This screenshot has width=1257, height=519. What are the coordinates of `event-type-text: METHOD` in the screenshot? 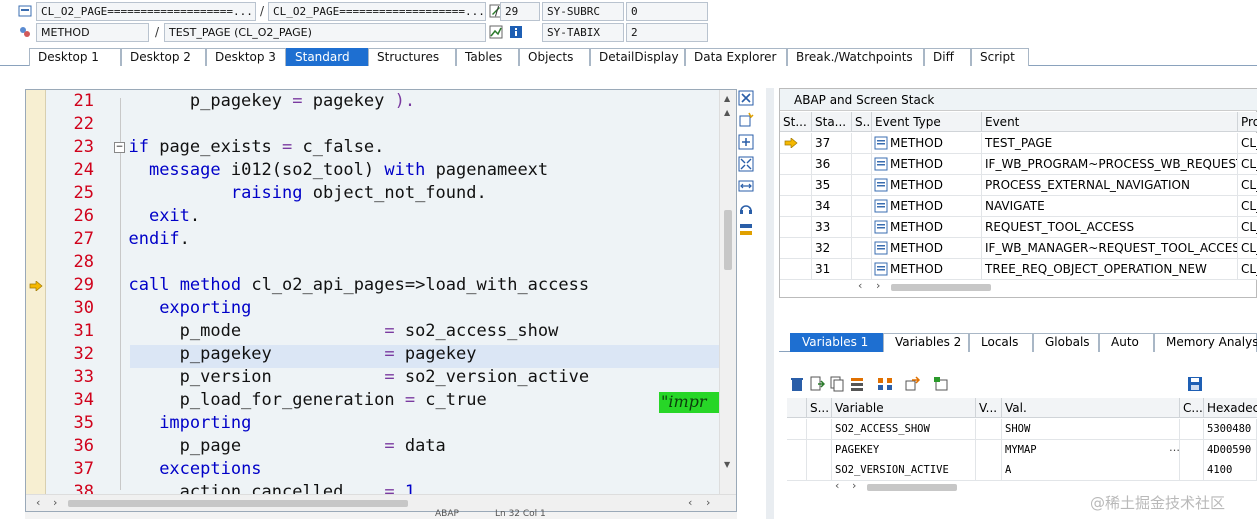 It's located at (916, 248).